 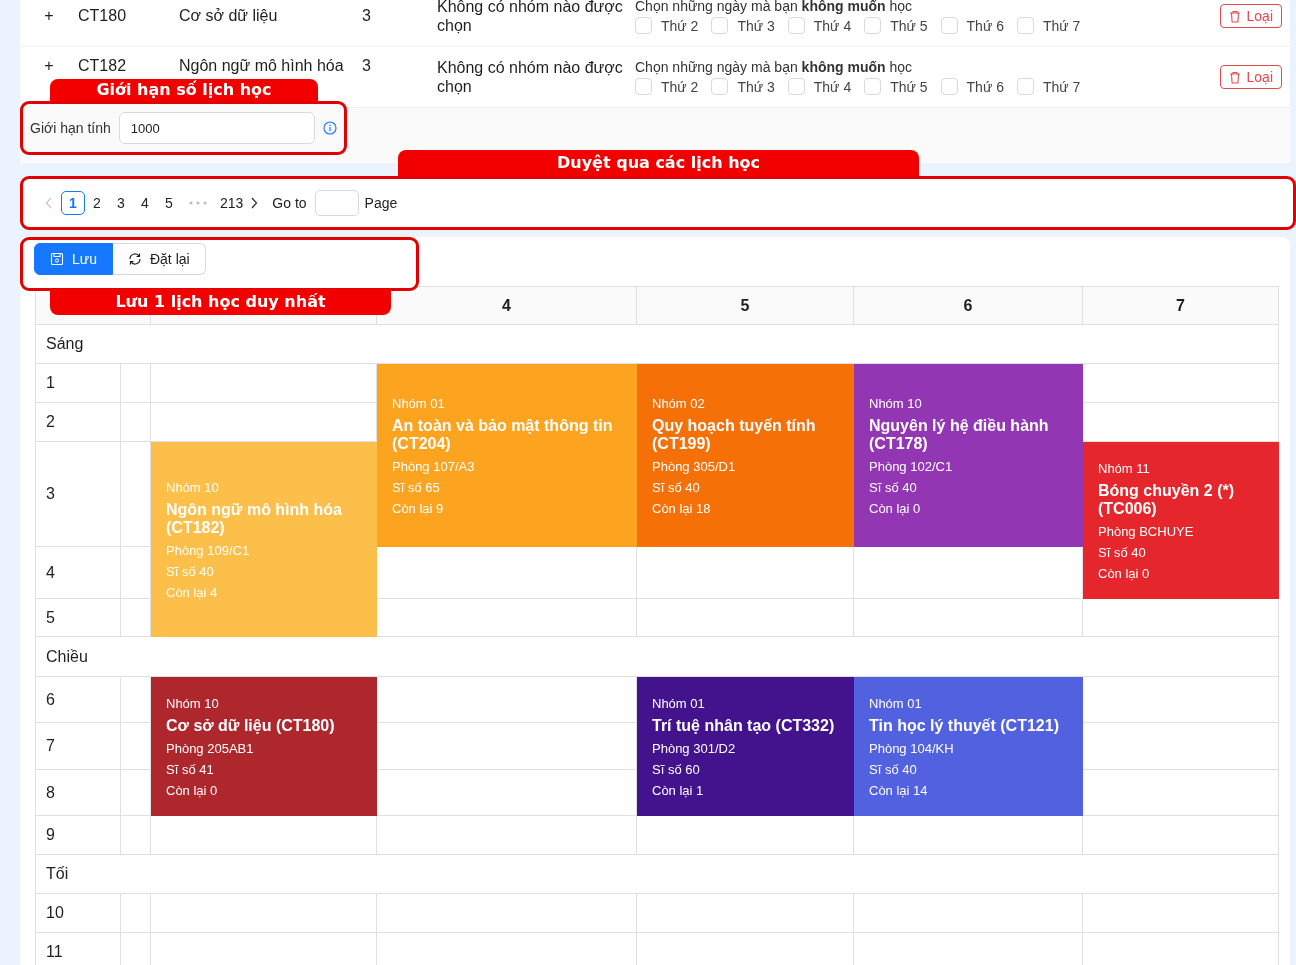 I want to click on period-number: 1, so click(x=78, y=383).